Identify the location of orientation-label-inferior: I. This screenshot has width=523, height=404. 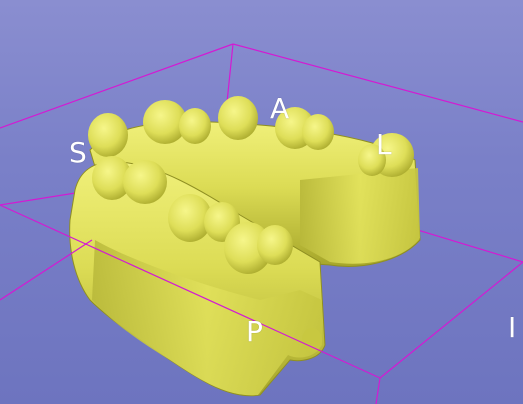
(512, 327).